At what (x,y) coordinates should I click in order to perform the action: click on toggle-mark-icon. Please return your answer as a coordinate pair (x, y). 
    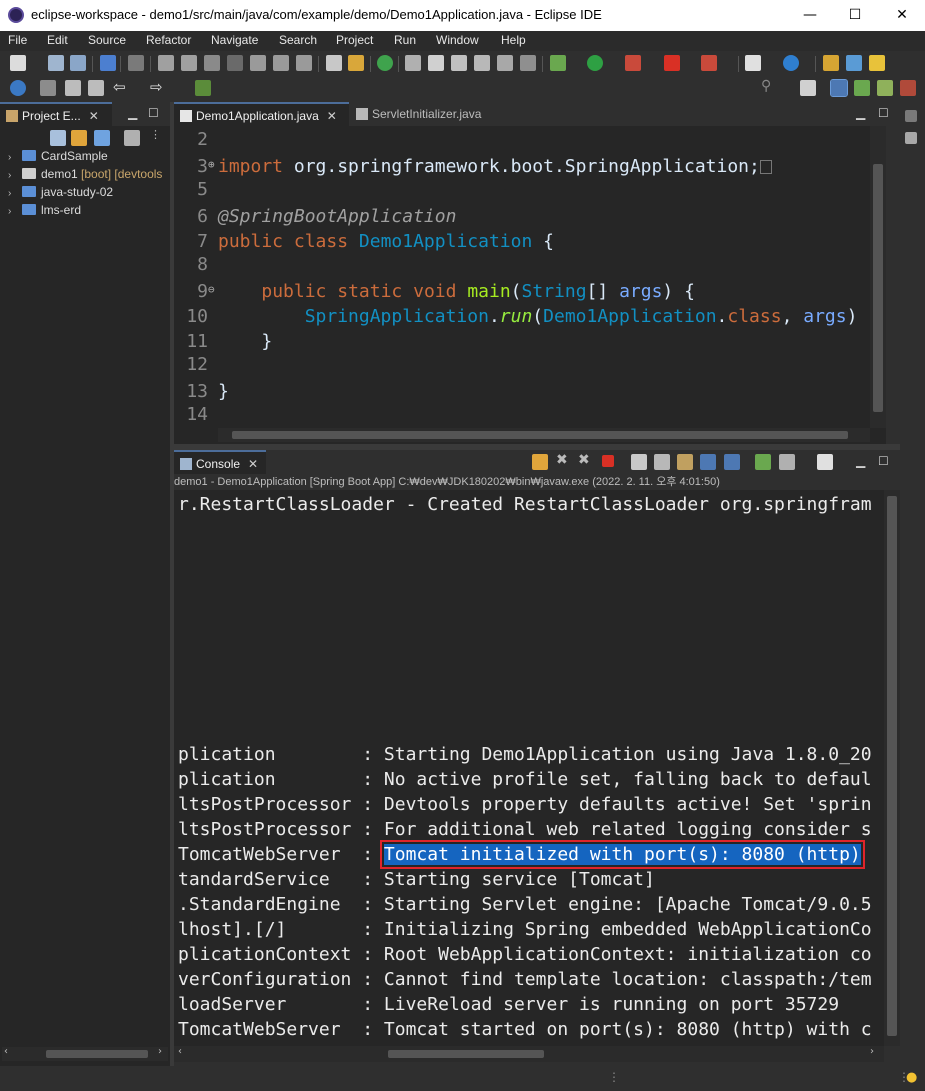
    Looking at the image, I should click on (334, 63).